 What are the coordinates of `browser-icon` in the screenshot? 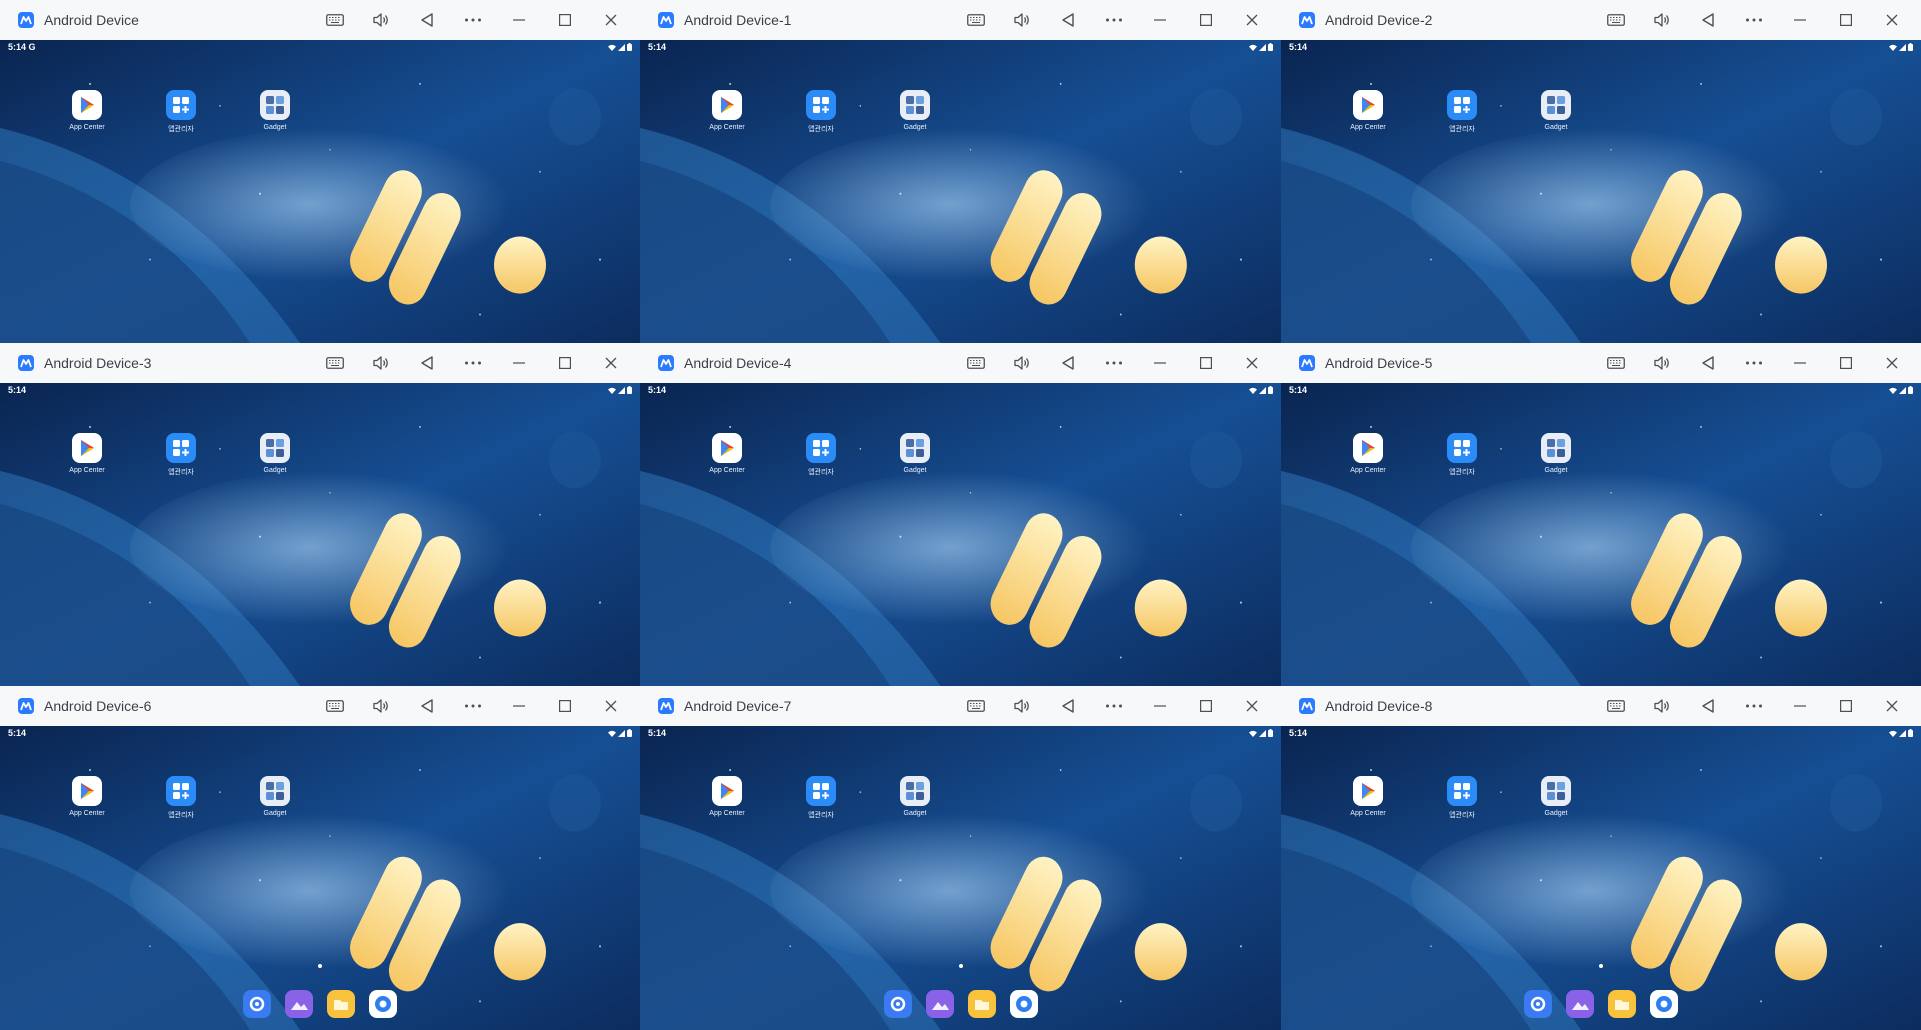 It's located at (1664, 1004).